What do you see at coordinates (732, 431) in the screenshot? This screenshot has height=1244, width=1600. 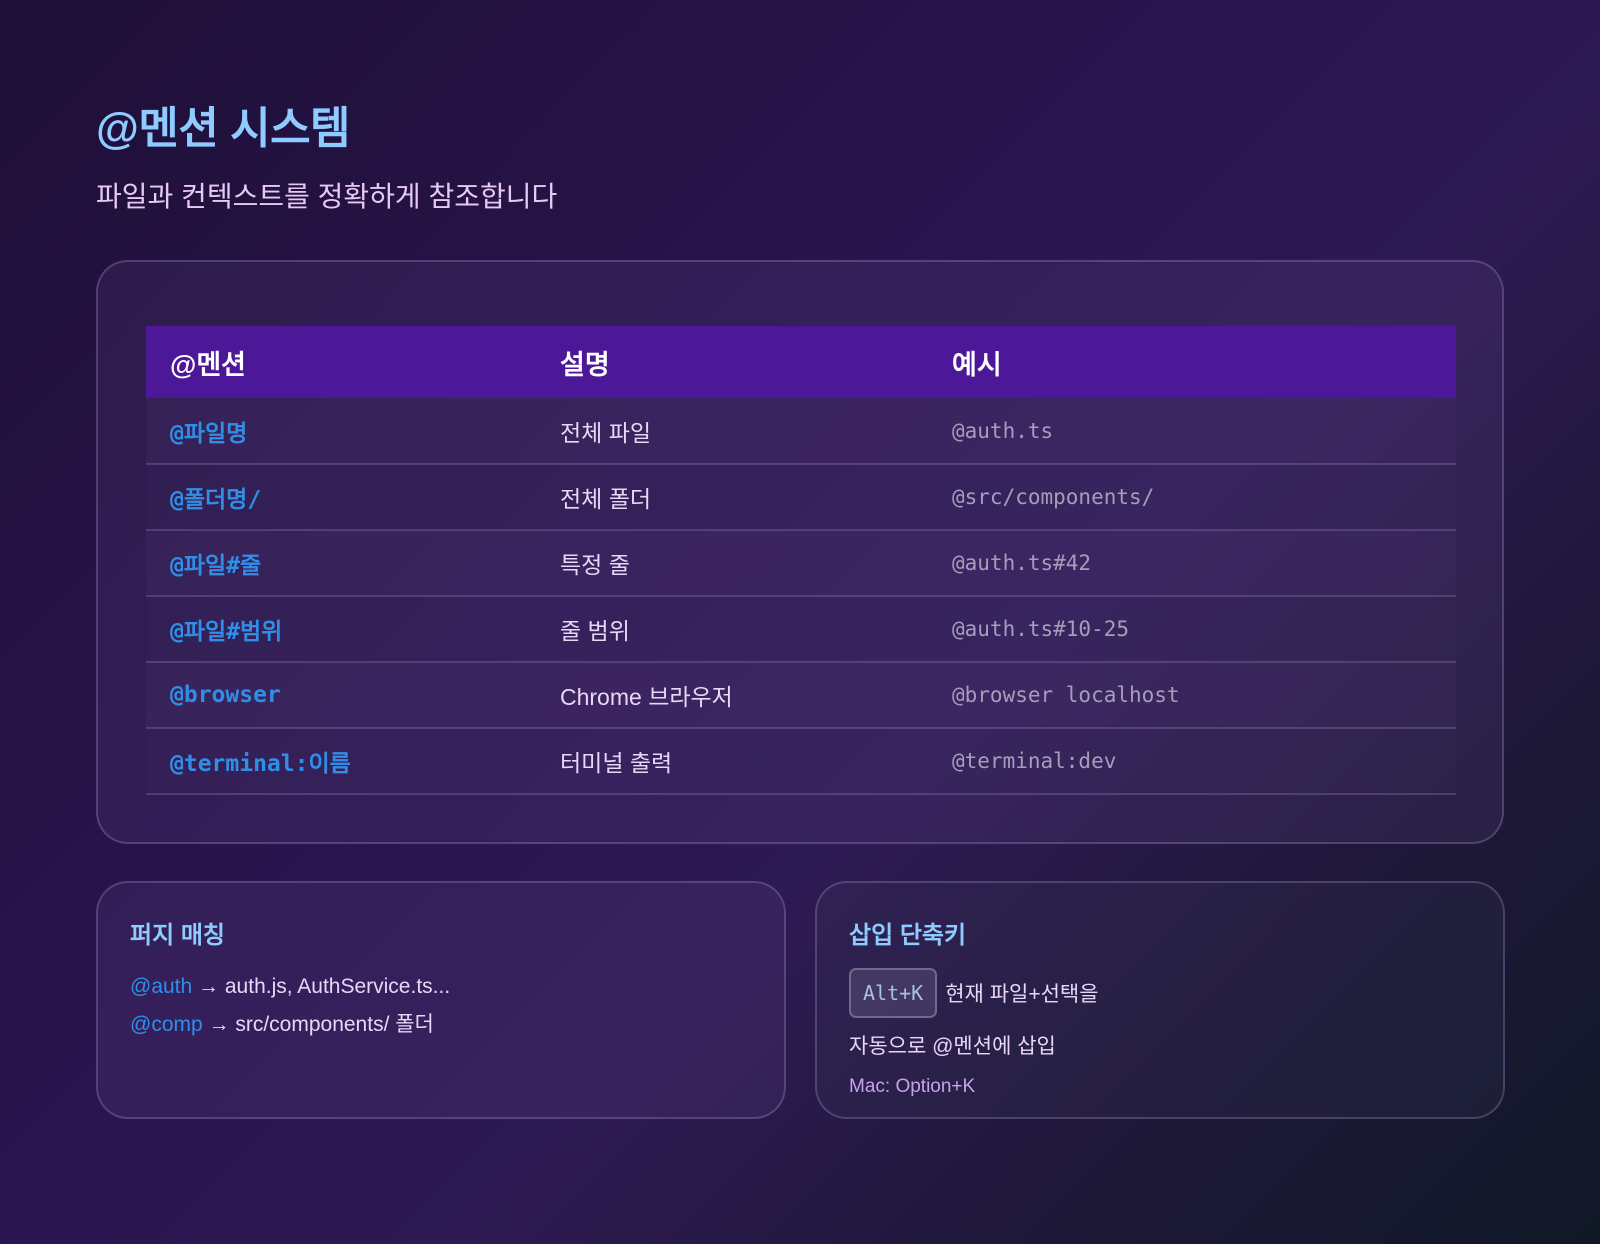 I see `description-cell: 전체 파일` at bounding box center [732, 431].